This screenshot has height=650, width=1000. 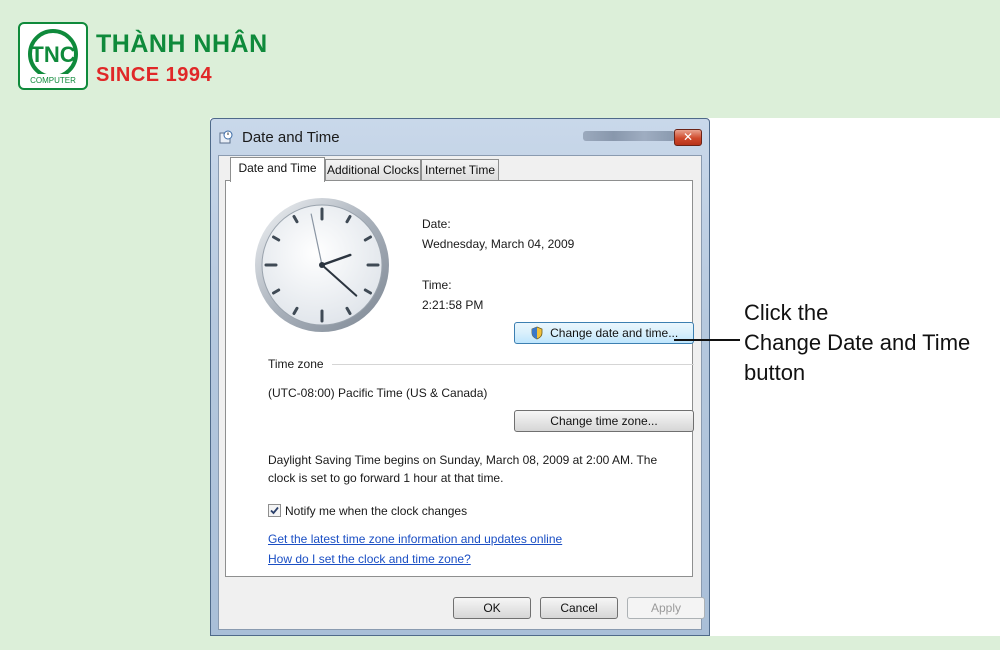 What do you see at coordinates (369, 559) in the screenshot?
I see `help-clock-link: How do I set the clock and time zone?` at bounding box center [369, 559].